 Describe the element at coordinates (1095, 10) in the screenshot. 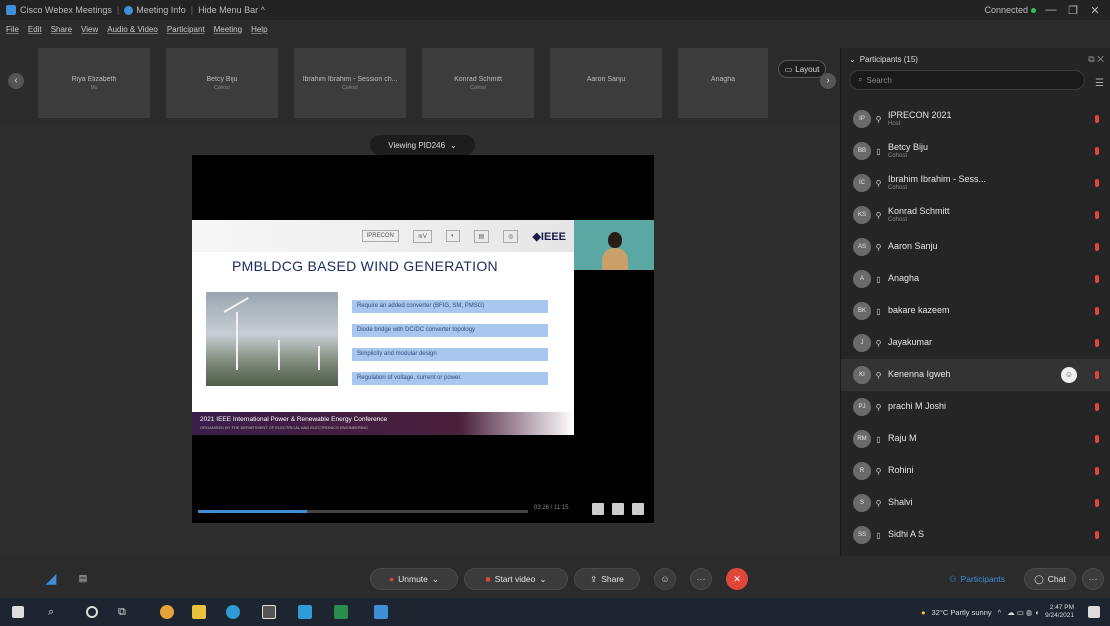

I see `close-icon: ✕` at that location.